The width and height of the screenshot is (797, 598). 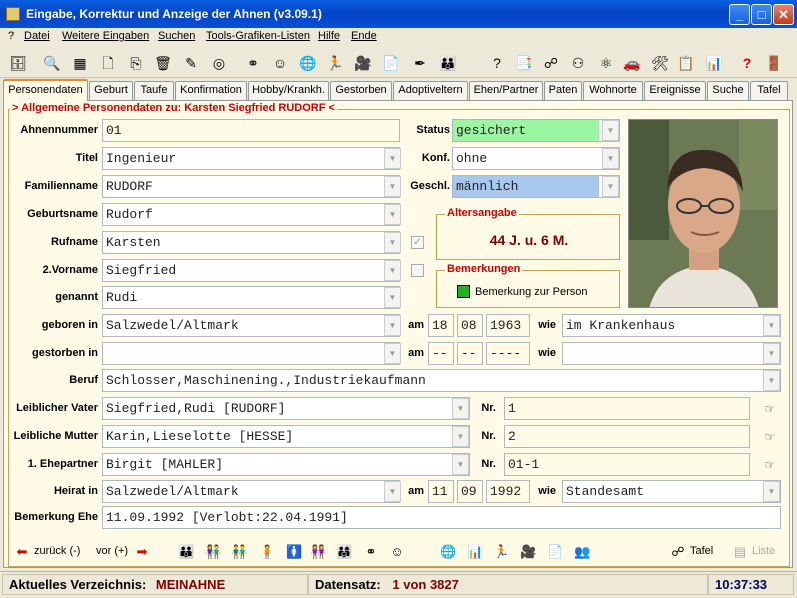 I want to click on exit-door-icon: 🚪, so click(x=774, y=63).